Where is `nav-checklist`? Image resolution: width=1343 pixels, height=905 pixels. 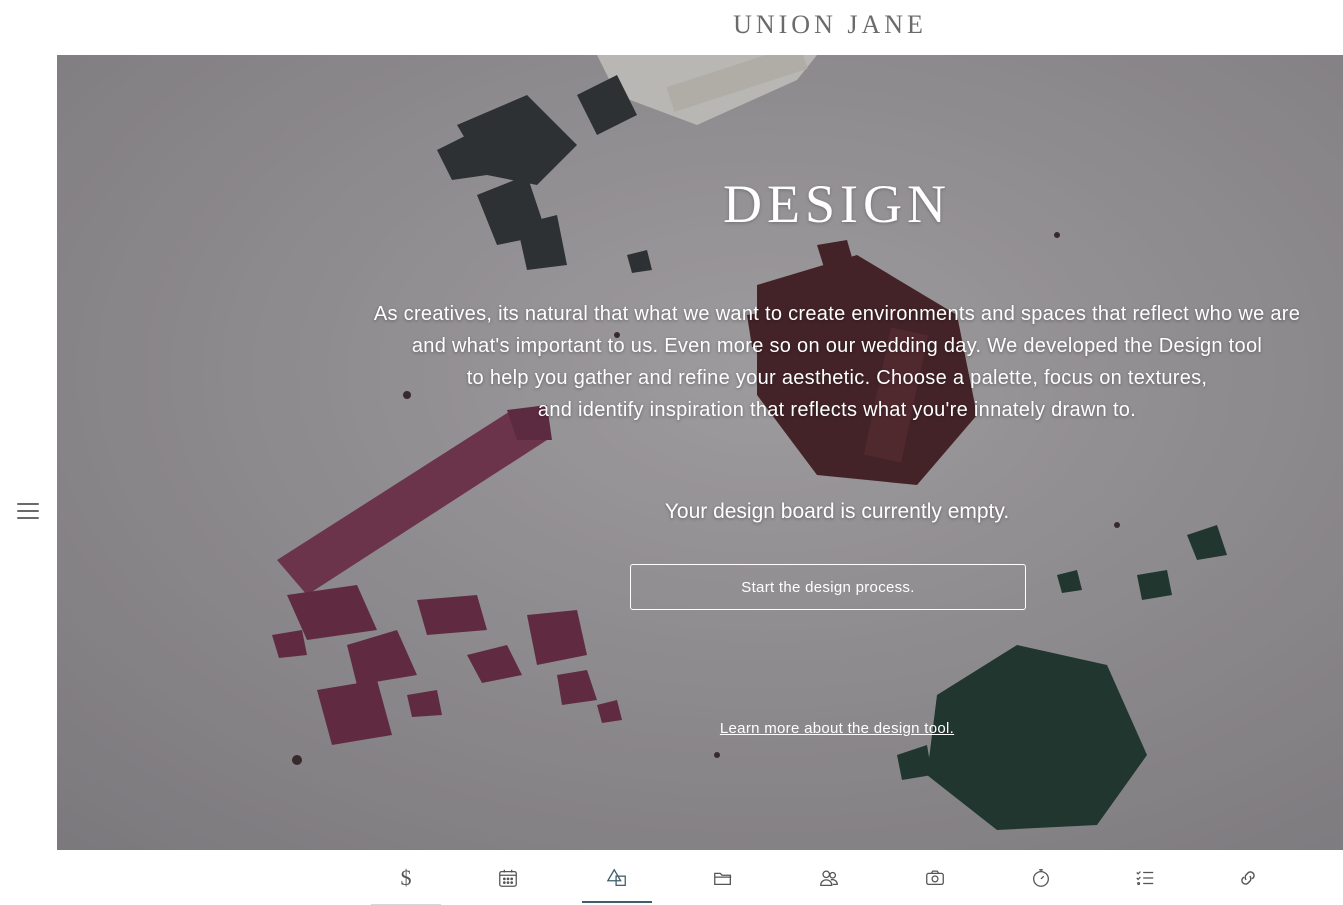
nav-checklist is located at coordinates (1145, 877).